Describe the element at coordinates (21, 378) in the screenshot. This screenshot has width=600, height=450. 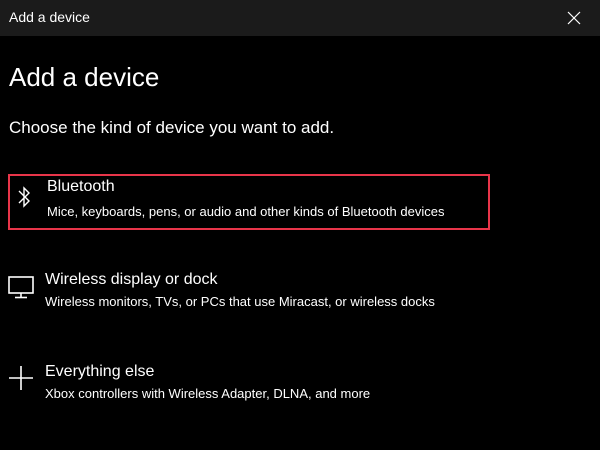
I see `plus-icon` at that location.